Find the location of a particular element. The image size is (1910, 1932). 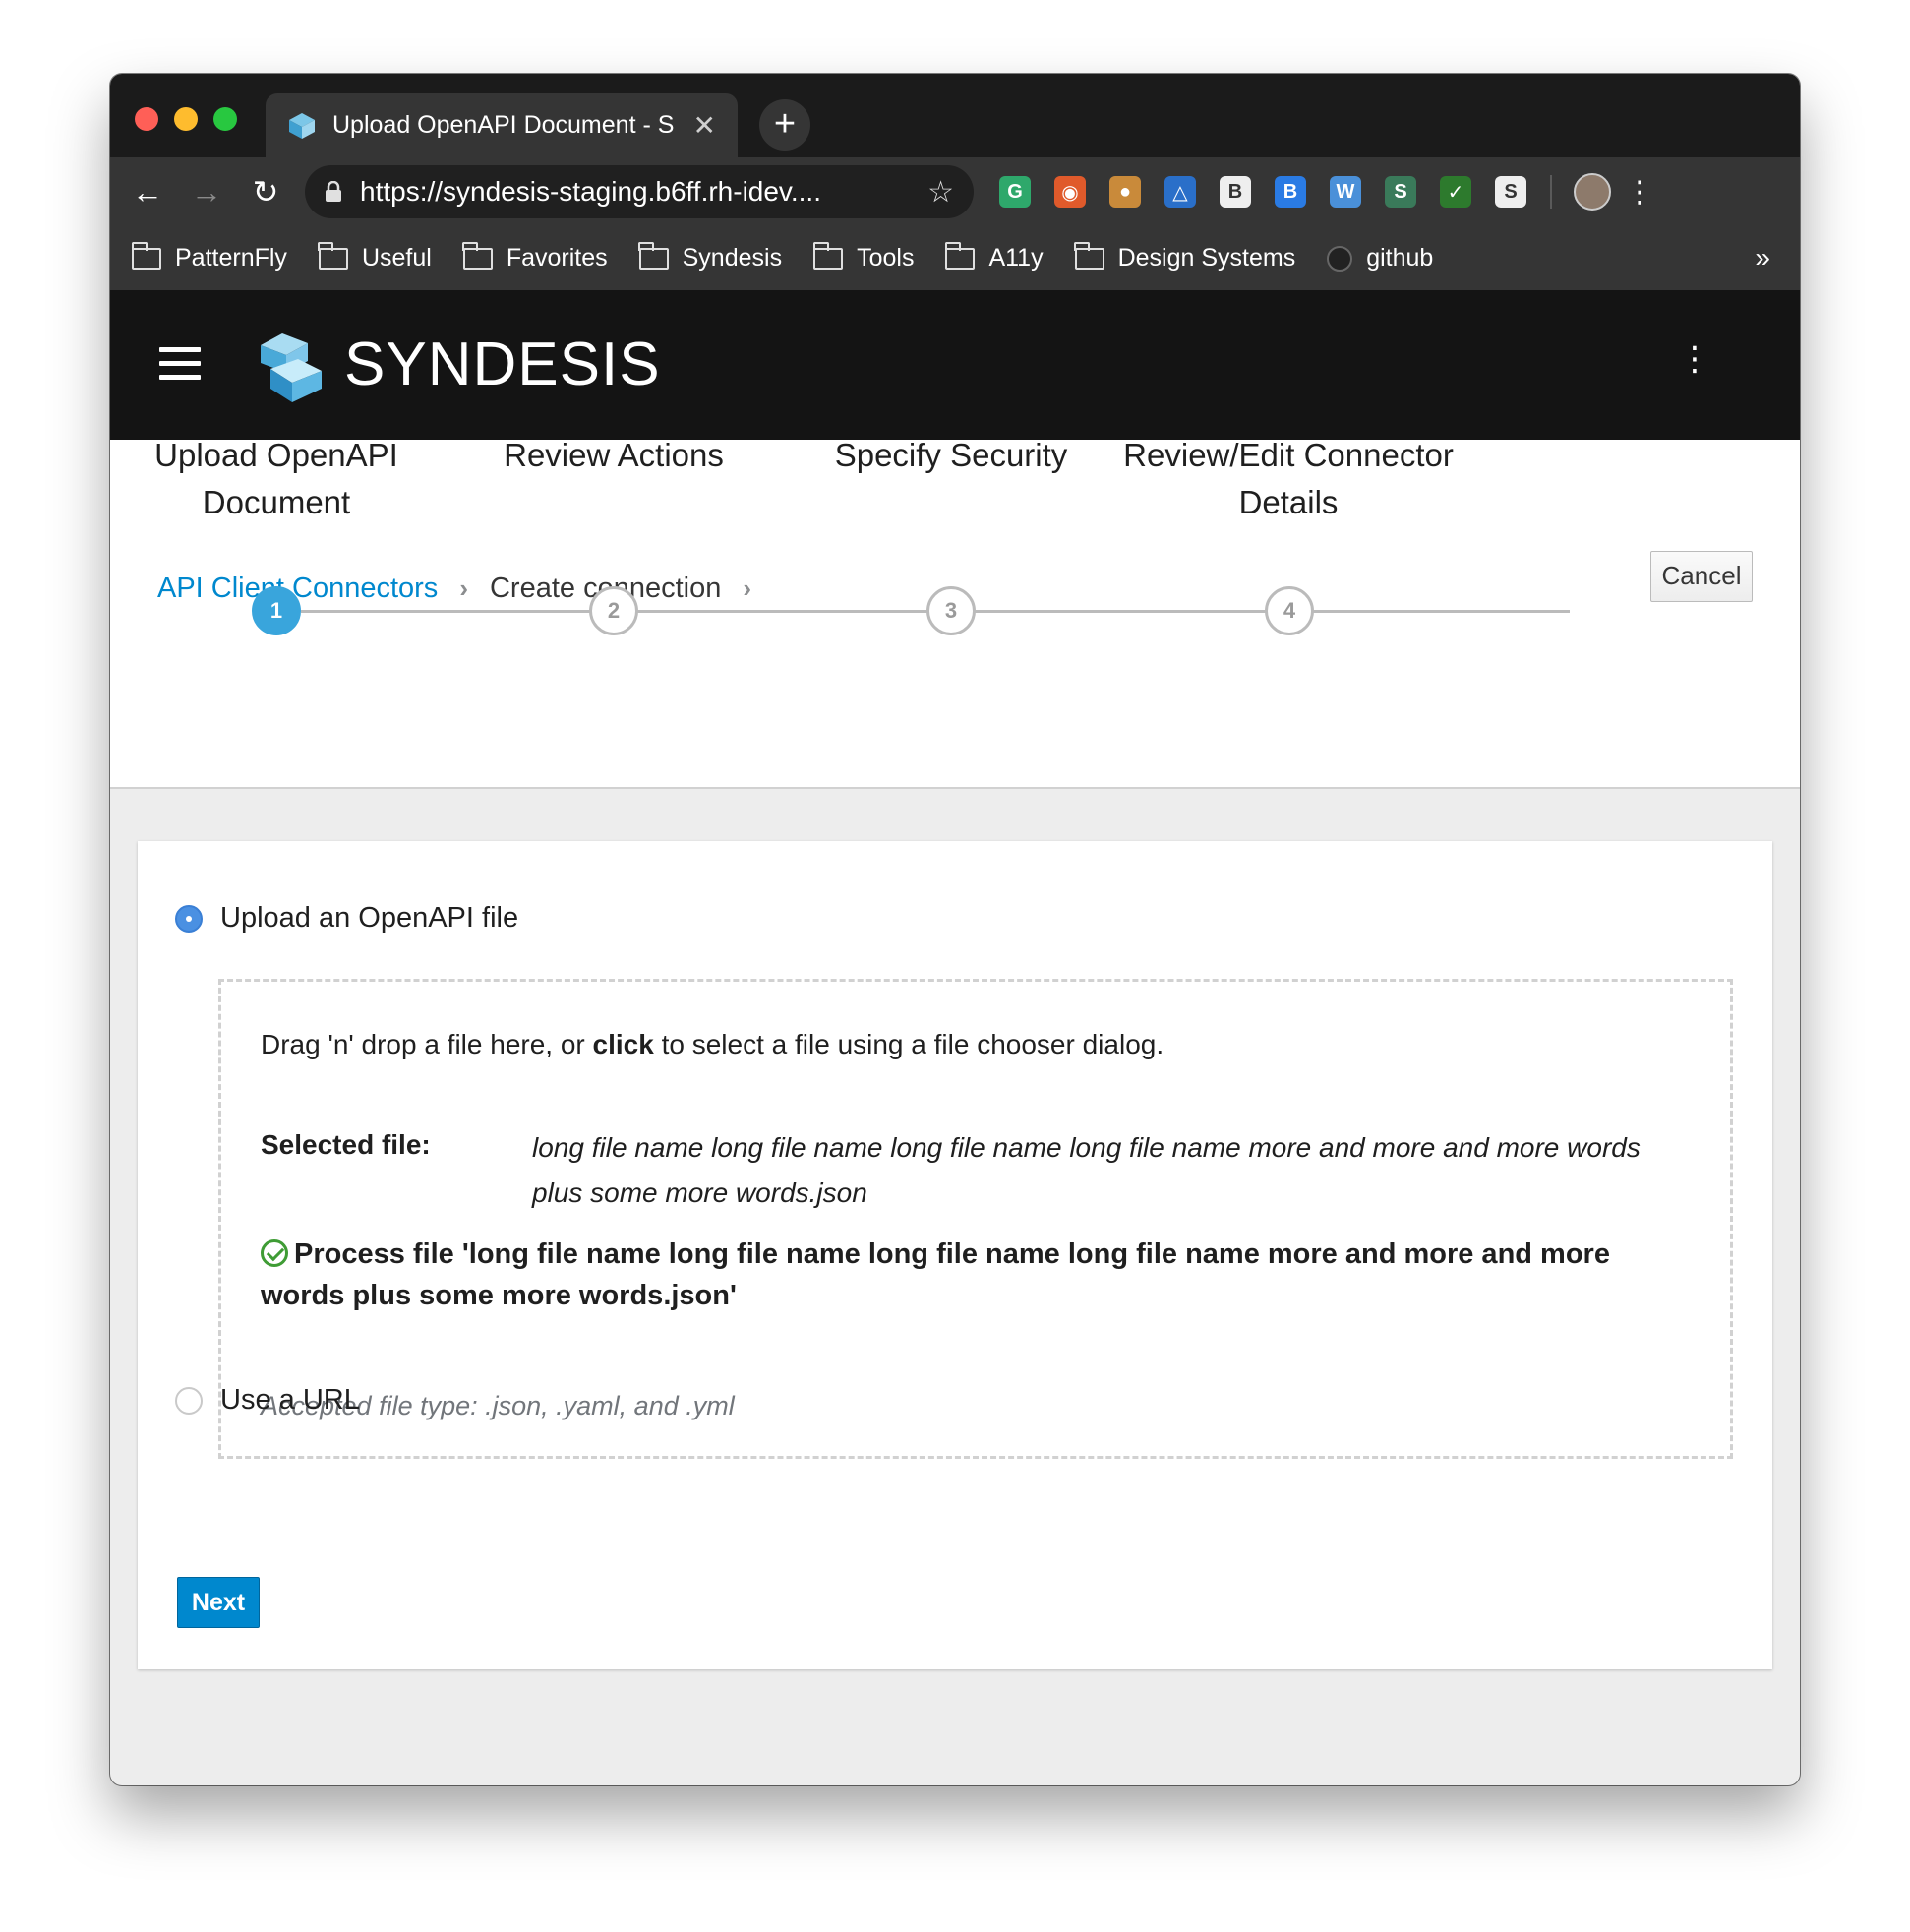

bookmark-favorites: Favorites is located at coordinates (535, 256).